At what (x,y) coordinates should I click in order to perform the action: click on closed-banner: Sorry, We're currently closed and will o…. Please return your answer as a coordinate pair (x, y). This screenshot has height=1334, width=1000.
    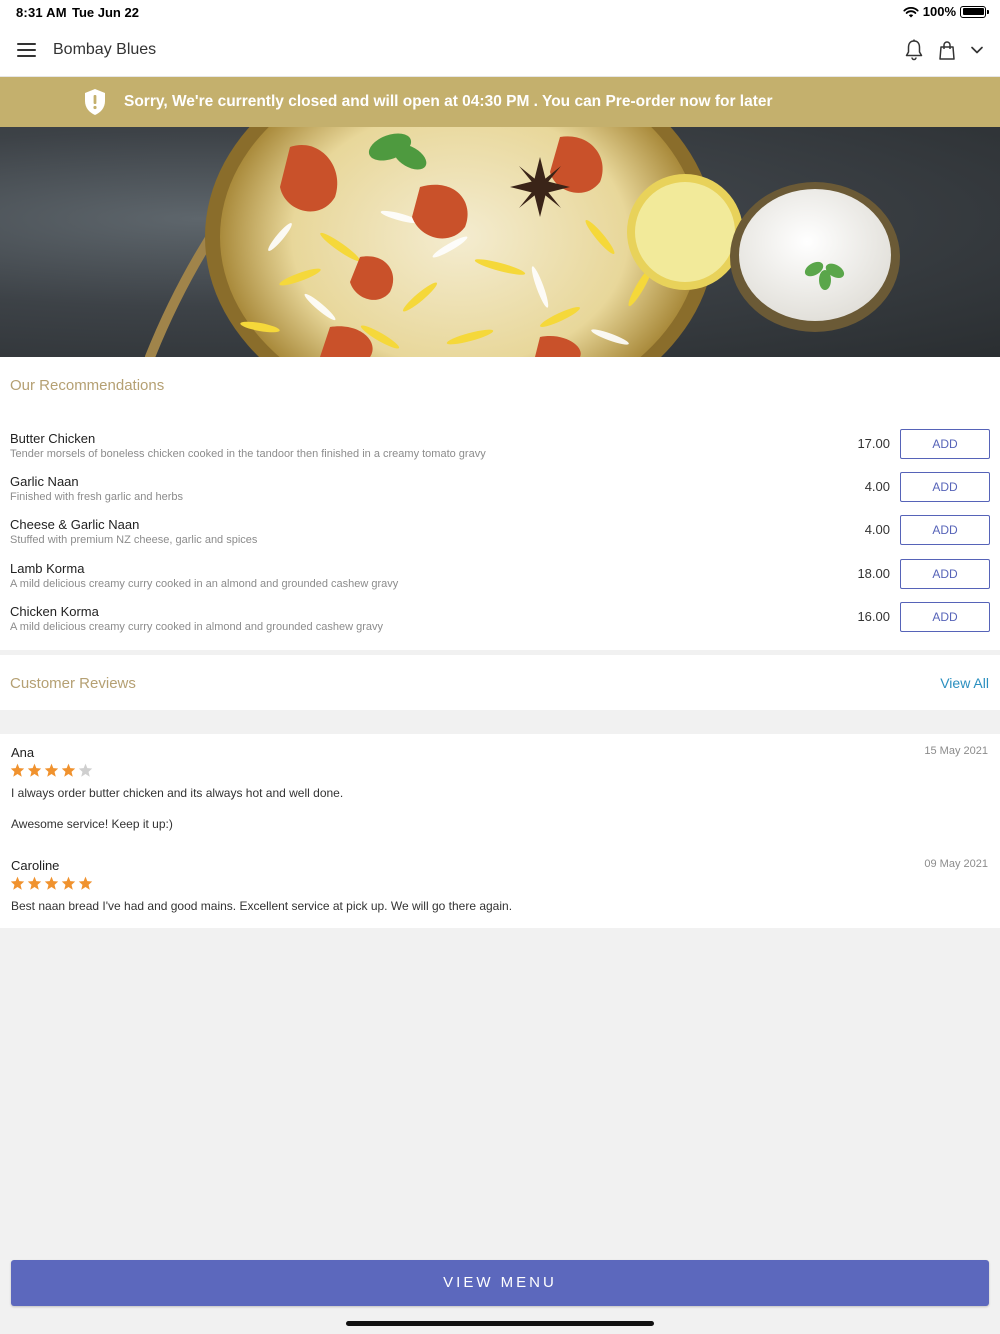
    Looking at the image, I should click on (500, 102).